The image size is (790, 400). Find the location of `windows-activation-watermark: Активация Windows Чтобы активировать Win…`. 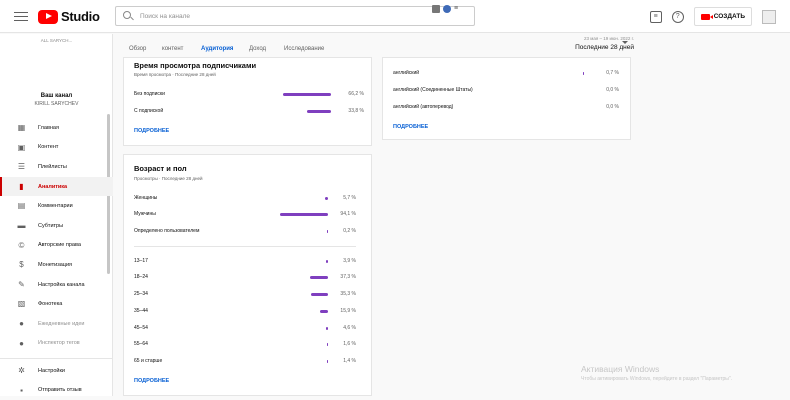

windows-activation-watermark: Активация Windows Чтобы активировать Win… is located at coordinates (656, 373).